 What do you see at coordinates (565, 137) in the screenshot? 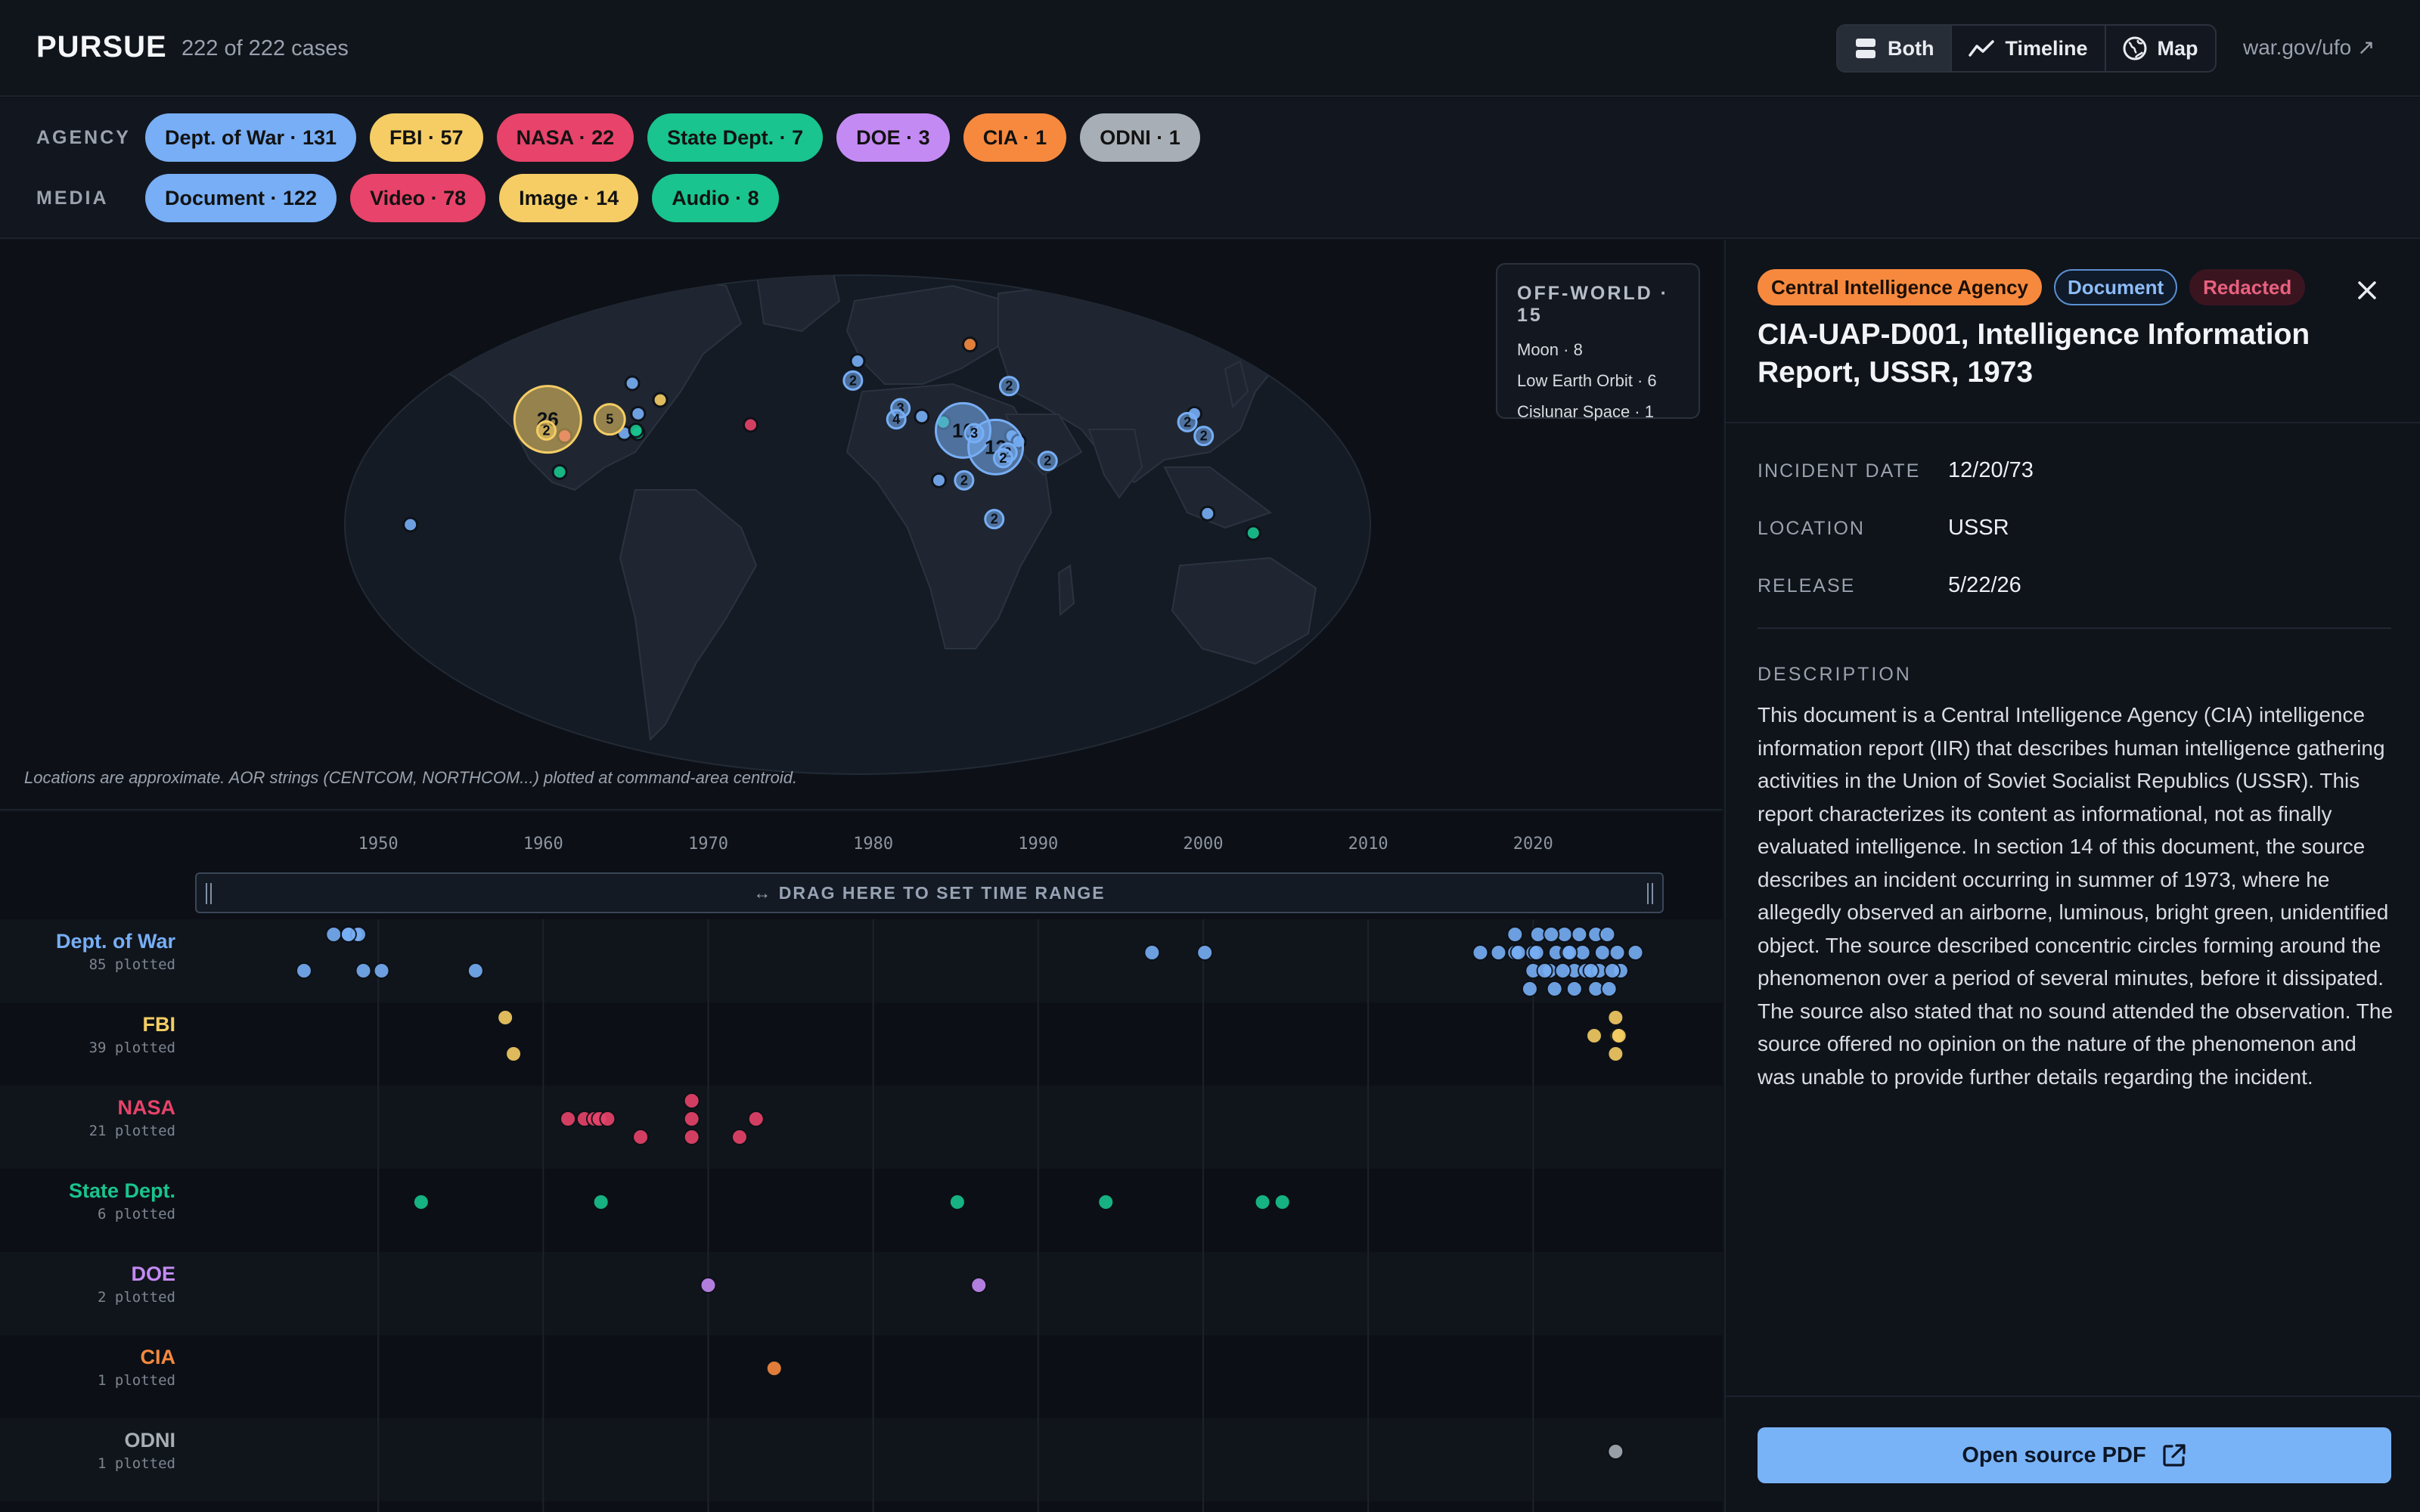
I see `agency-chip: NASA · 22` at bounding box center [565, 137].